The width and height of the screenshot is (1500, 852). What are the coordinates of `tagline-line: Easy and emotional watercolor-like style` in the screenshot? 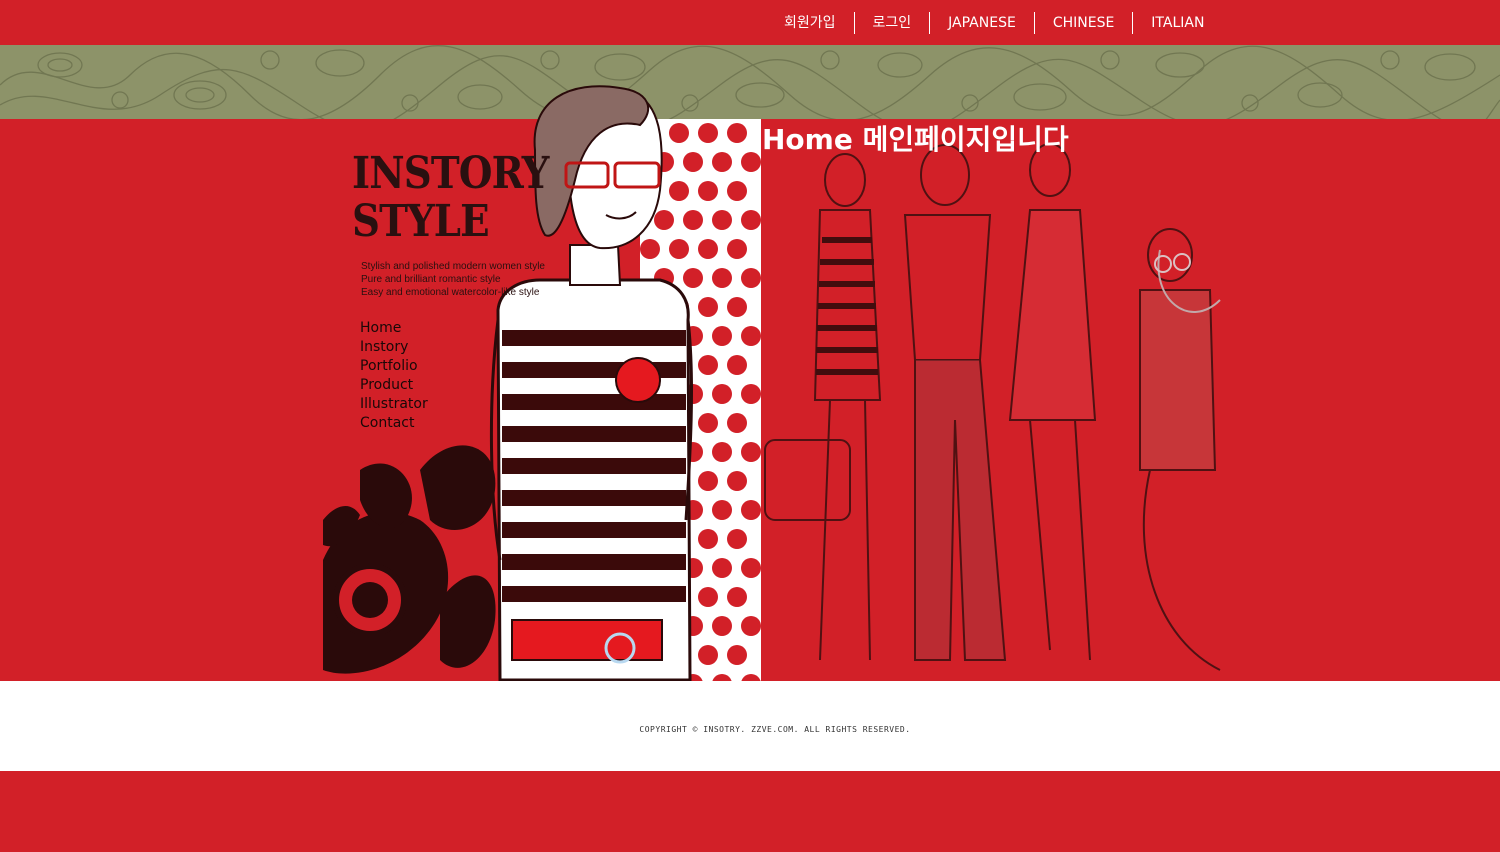 It's located at (450, 292).